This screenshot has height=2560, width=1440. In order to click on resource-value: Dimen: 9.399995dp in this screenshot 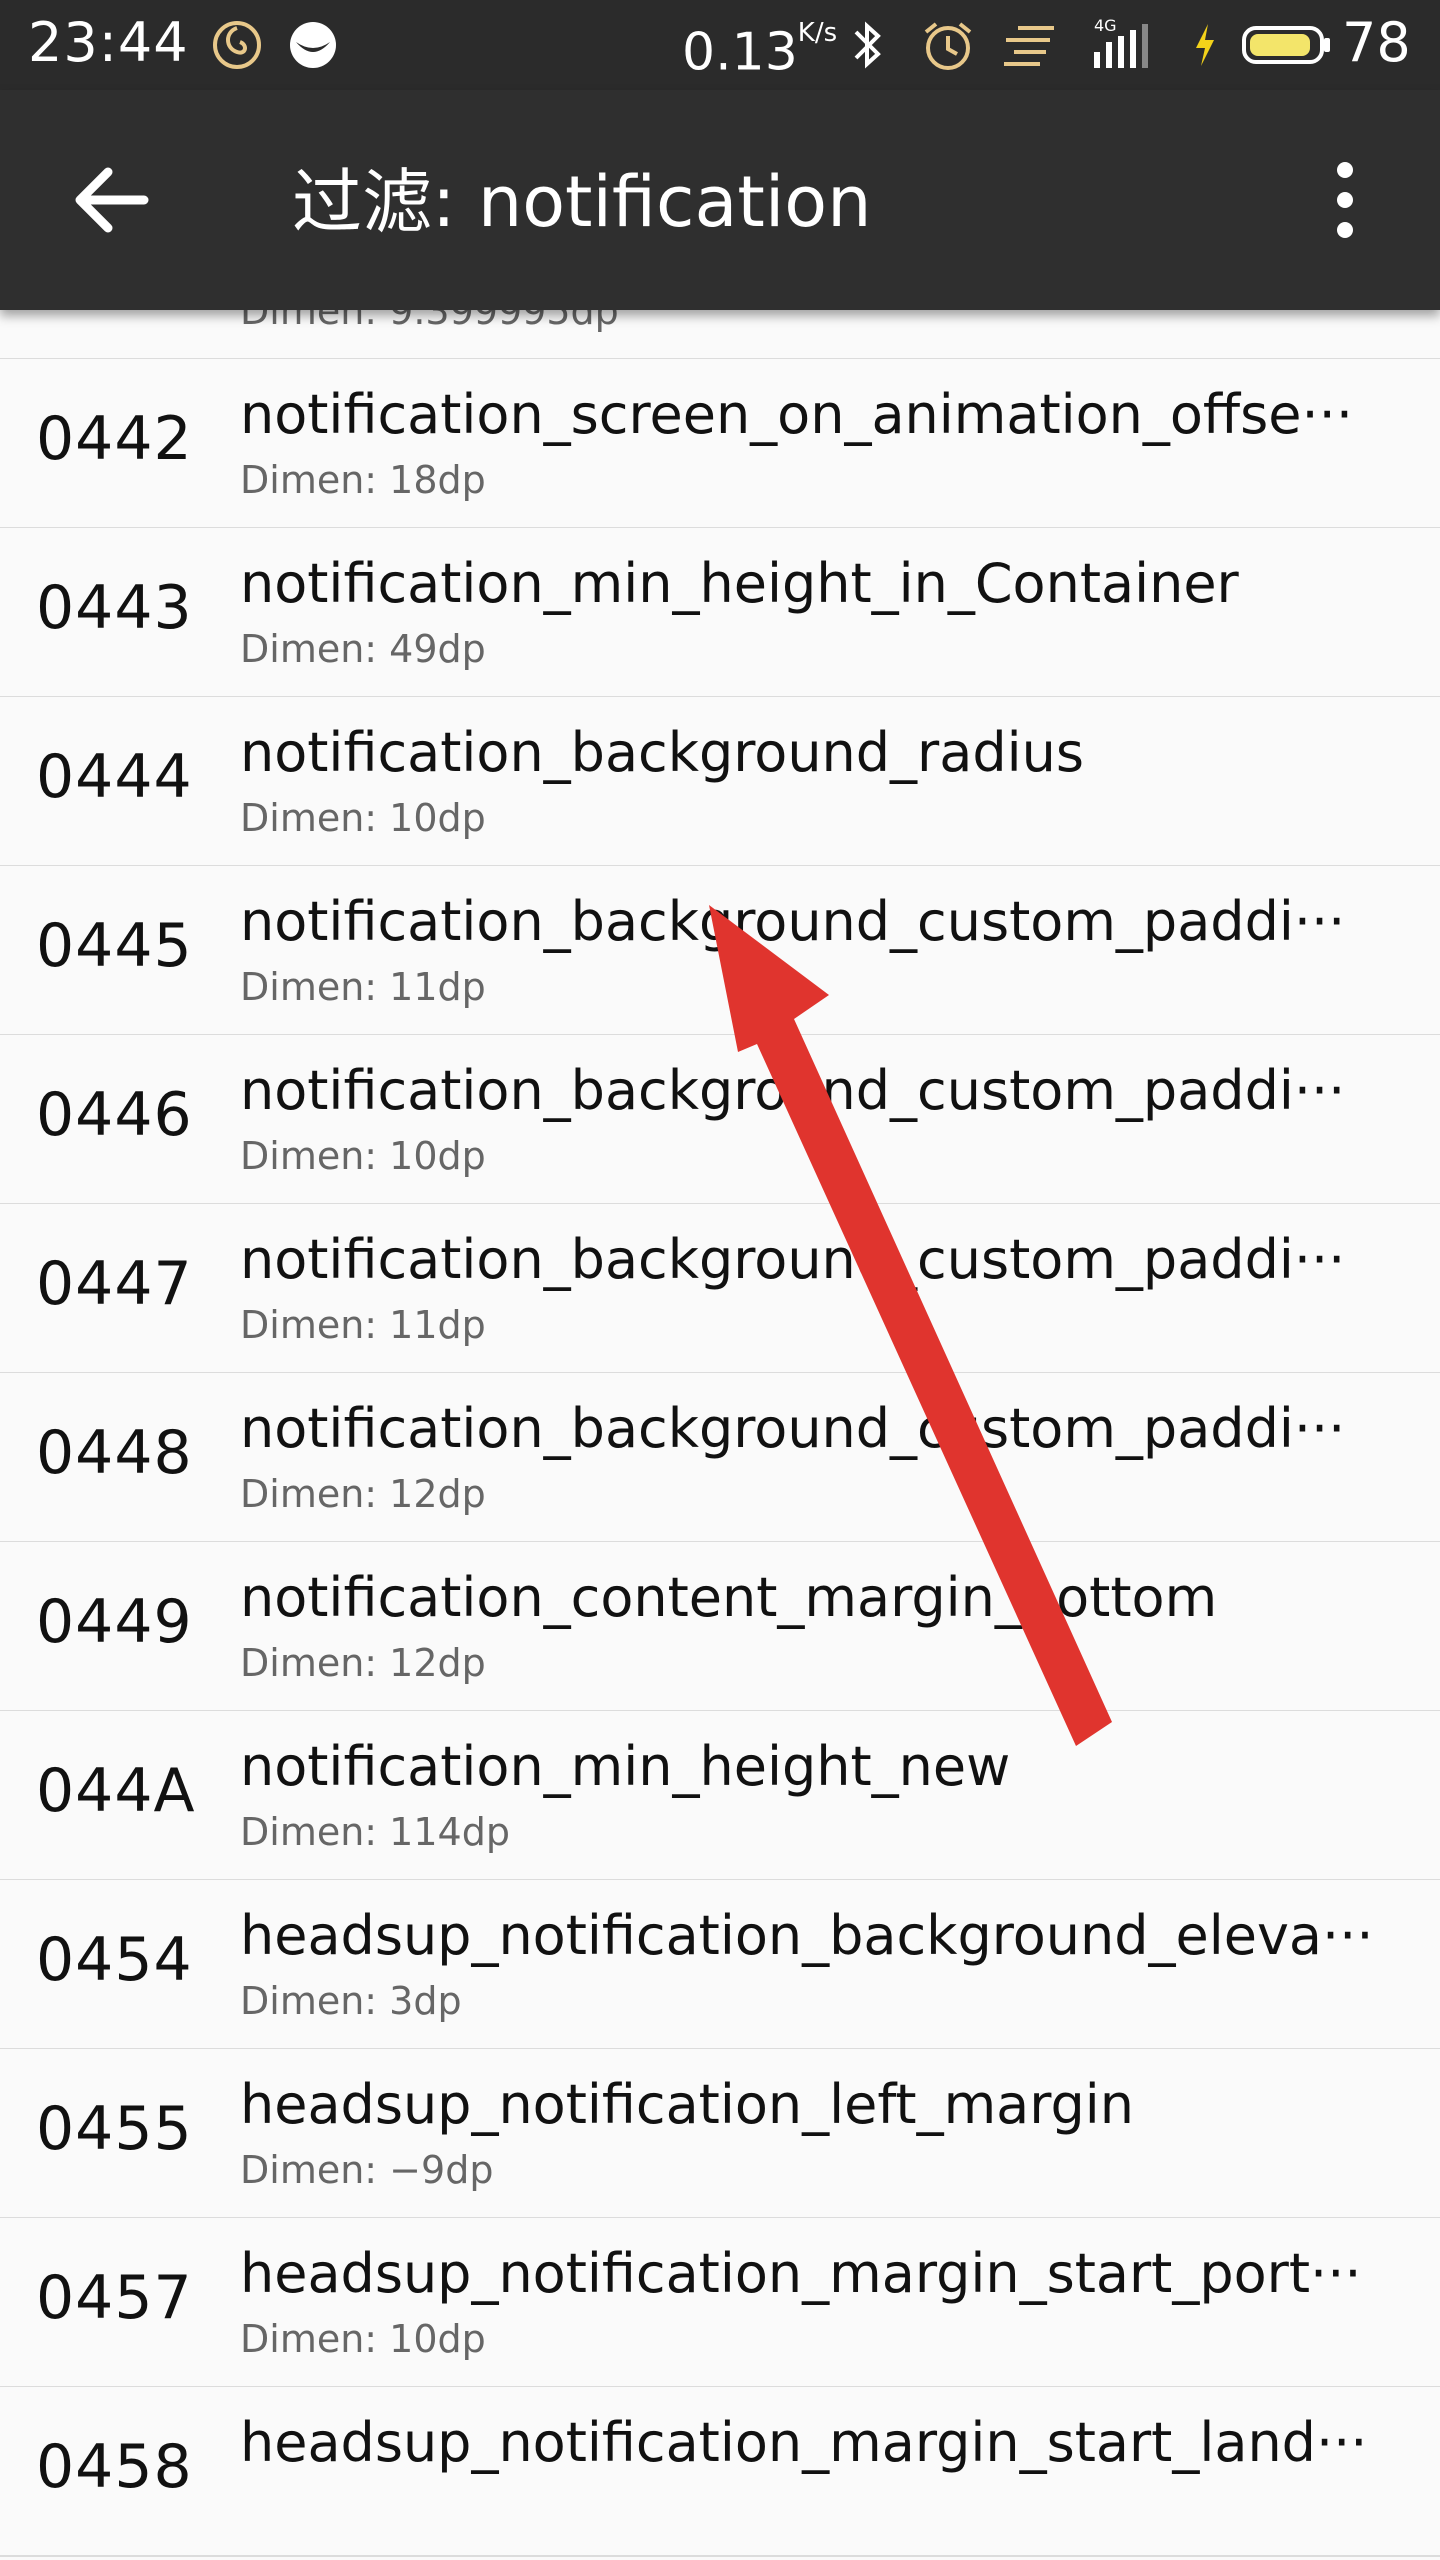, I will do `click(429, 321)`.